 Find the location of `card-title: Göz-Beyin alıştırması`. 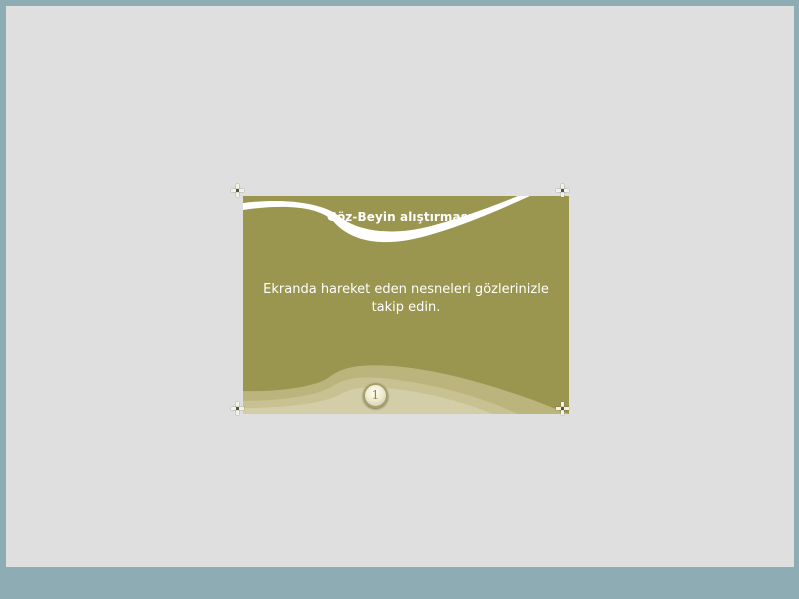

card-title: Göz-Beyin alıştırması is located at coordinates (400, 217).